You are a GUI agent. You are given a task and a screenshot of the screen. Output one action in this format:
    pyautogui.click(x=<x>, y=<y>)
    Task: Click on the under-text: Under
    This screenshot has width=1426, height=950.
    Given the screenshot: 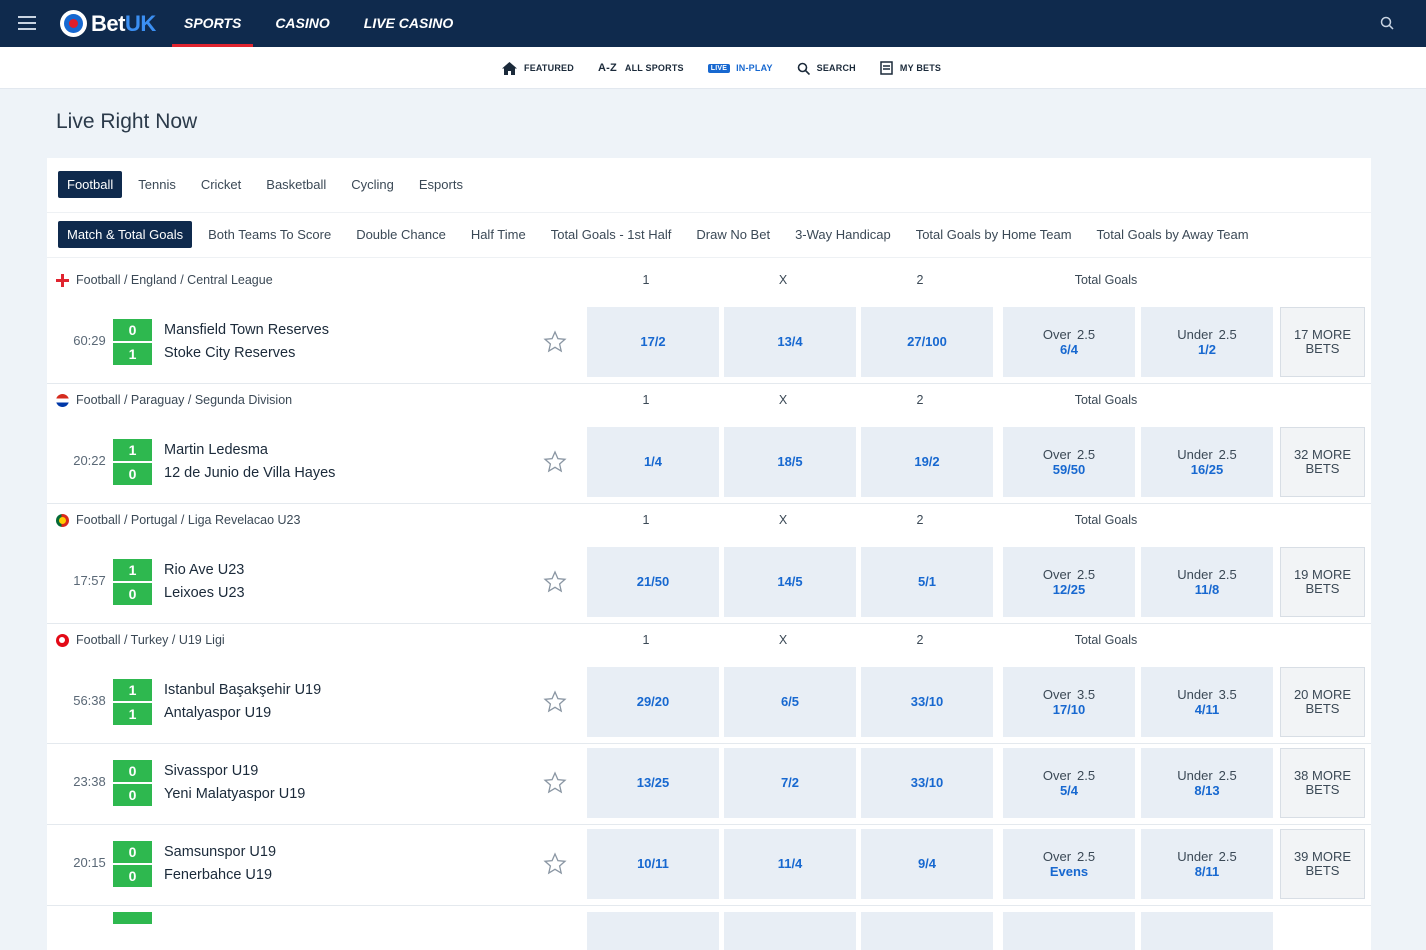 What is the action you would take?
    pyautogui.click(x=1195, y=775)
    